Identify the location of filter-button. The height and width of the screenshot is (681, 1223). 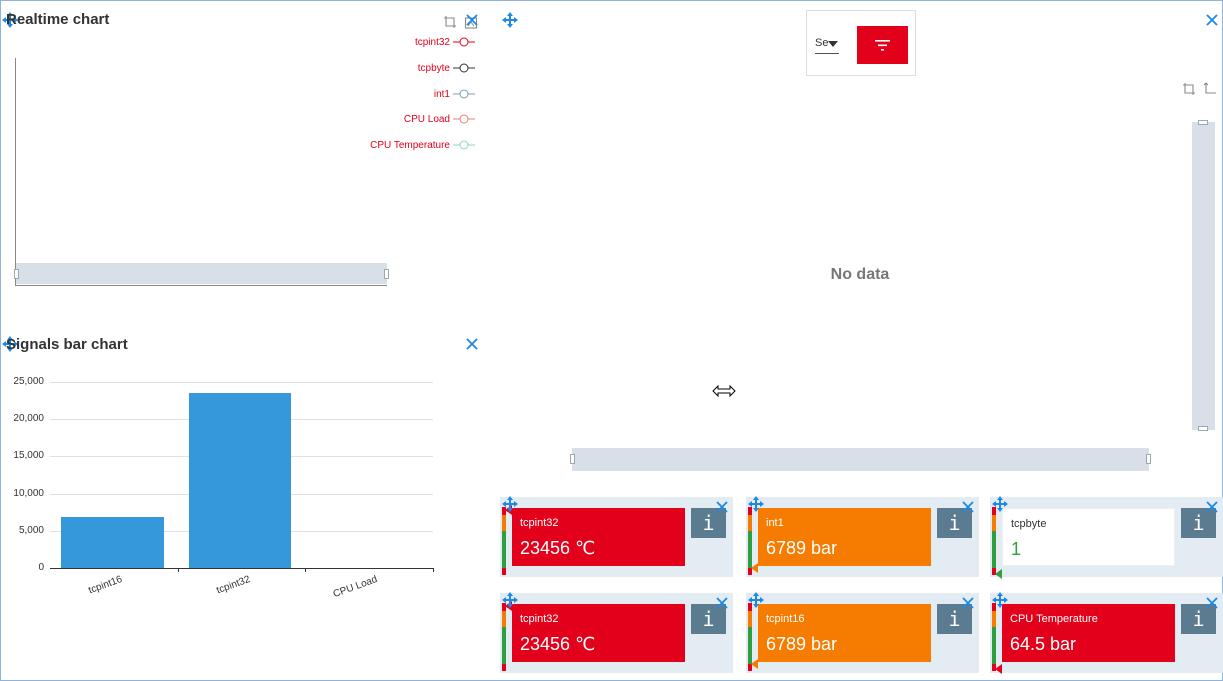
(882, 45).